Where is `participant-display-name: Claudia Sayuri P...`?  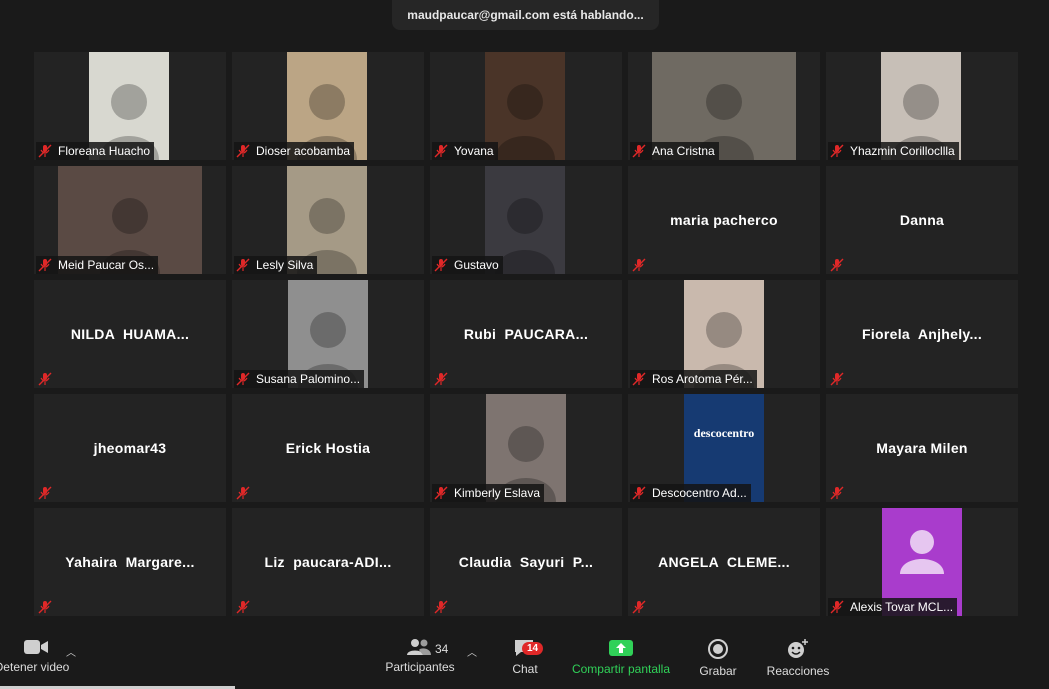 participant-display-name: Claudia Sayuri P... is located at coordinates (526, 562).